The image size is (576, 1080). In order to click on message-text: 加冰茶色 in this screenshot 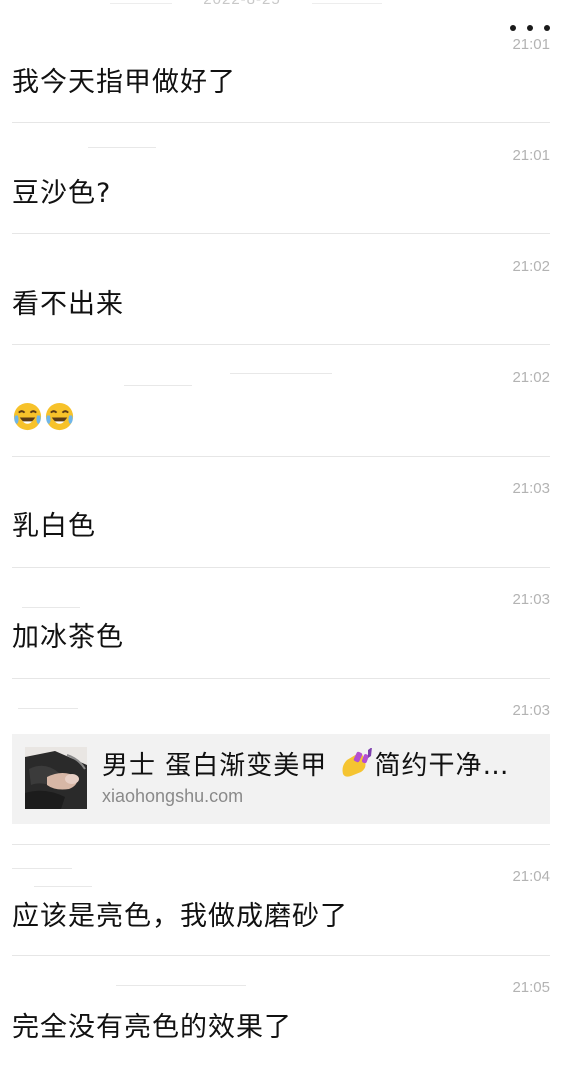, I will do `click(68, 638)`.